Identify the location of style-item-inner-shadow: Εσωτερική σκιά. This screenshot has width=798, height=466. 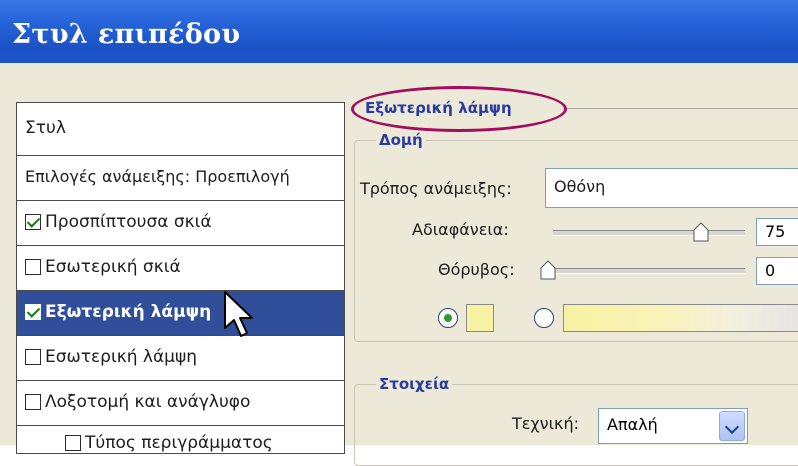
(180, 268).